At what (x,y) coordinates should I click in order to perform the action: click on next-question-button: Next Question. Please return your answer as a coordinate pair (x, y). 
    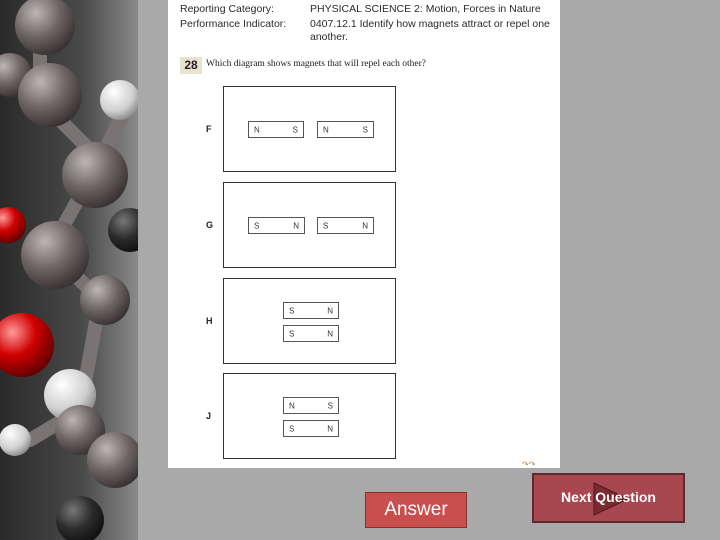
    Looking at the image, I should click on (608, 498).